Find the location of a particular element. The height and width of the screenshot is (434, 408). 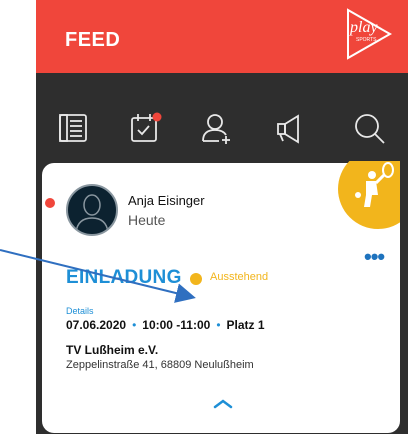

unread-indicator is located at coordinates (50, 203).